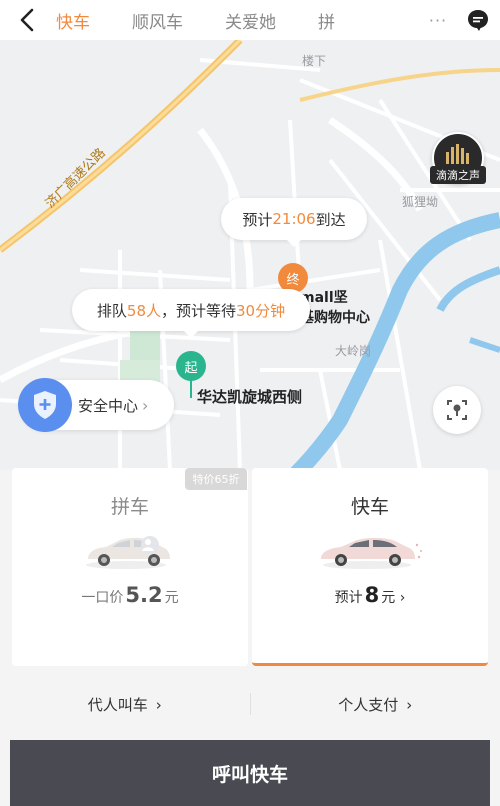  What do you see at coordinates (348, 598) in the screenshot?
I see `express-price-prefix: 预计` at bounding box center [348, 598].